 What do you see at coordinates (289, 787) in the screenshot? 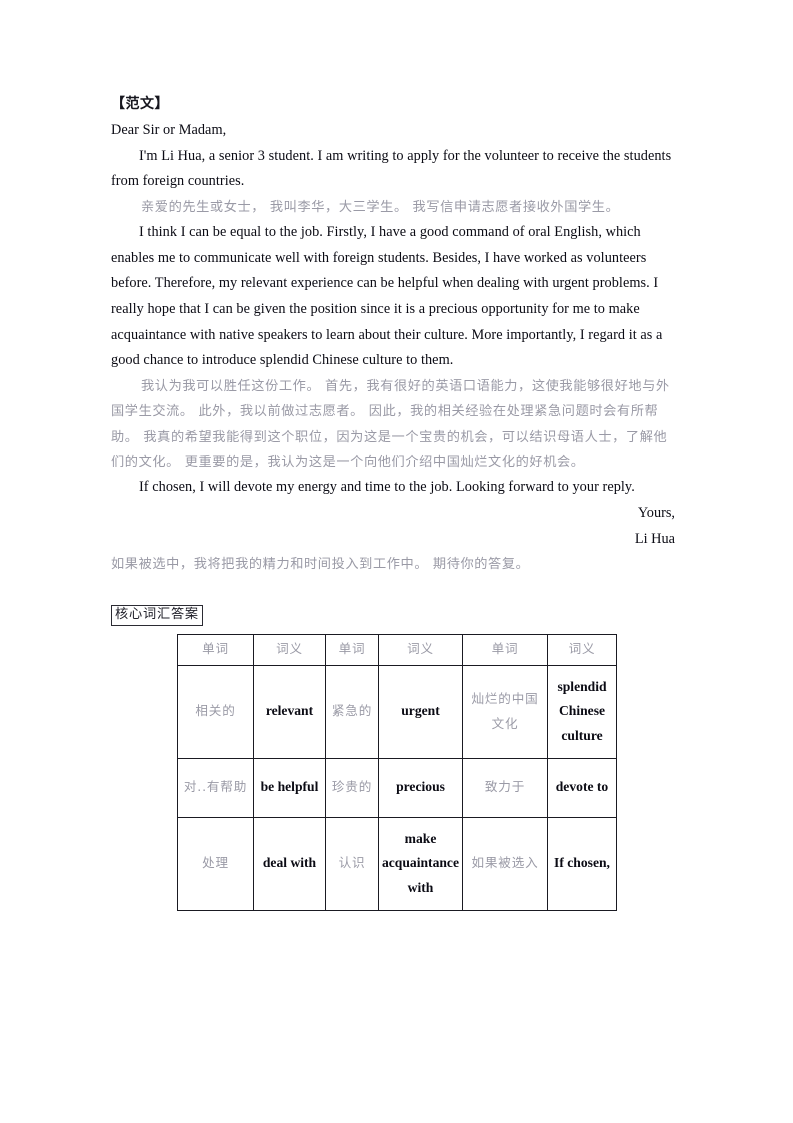
I see `table-cell-definition: be helpful` at bounding box center [289, 787].